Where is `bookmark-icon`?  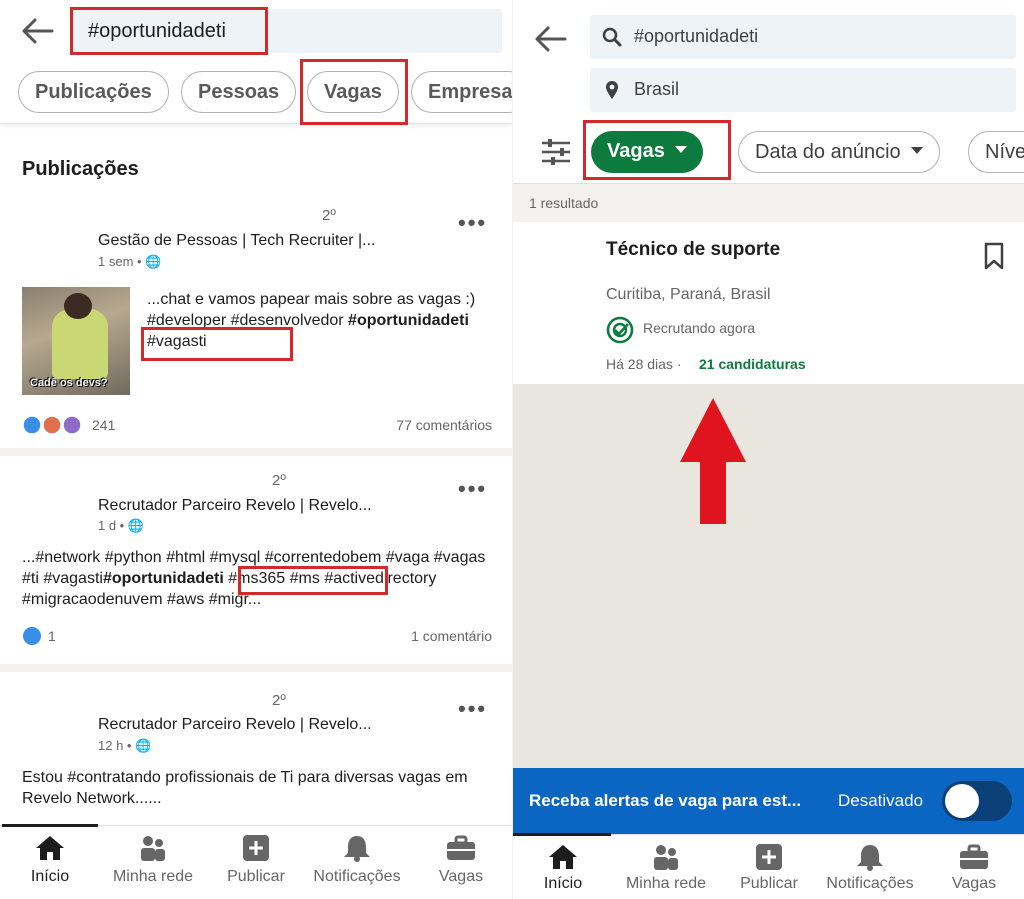 bookmark-icon is located at coordinates (994, 256).